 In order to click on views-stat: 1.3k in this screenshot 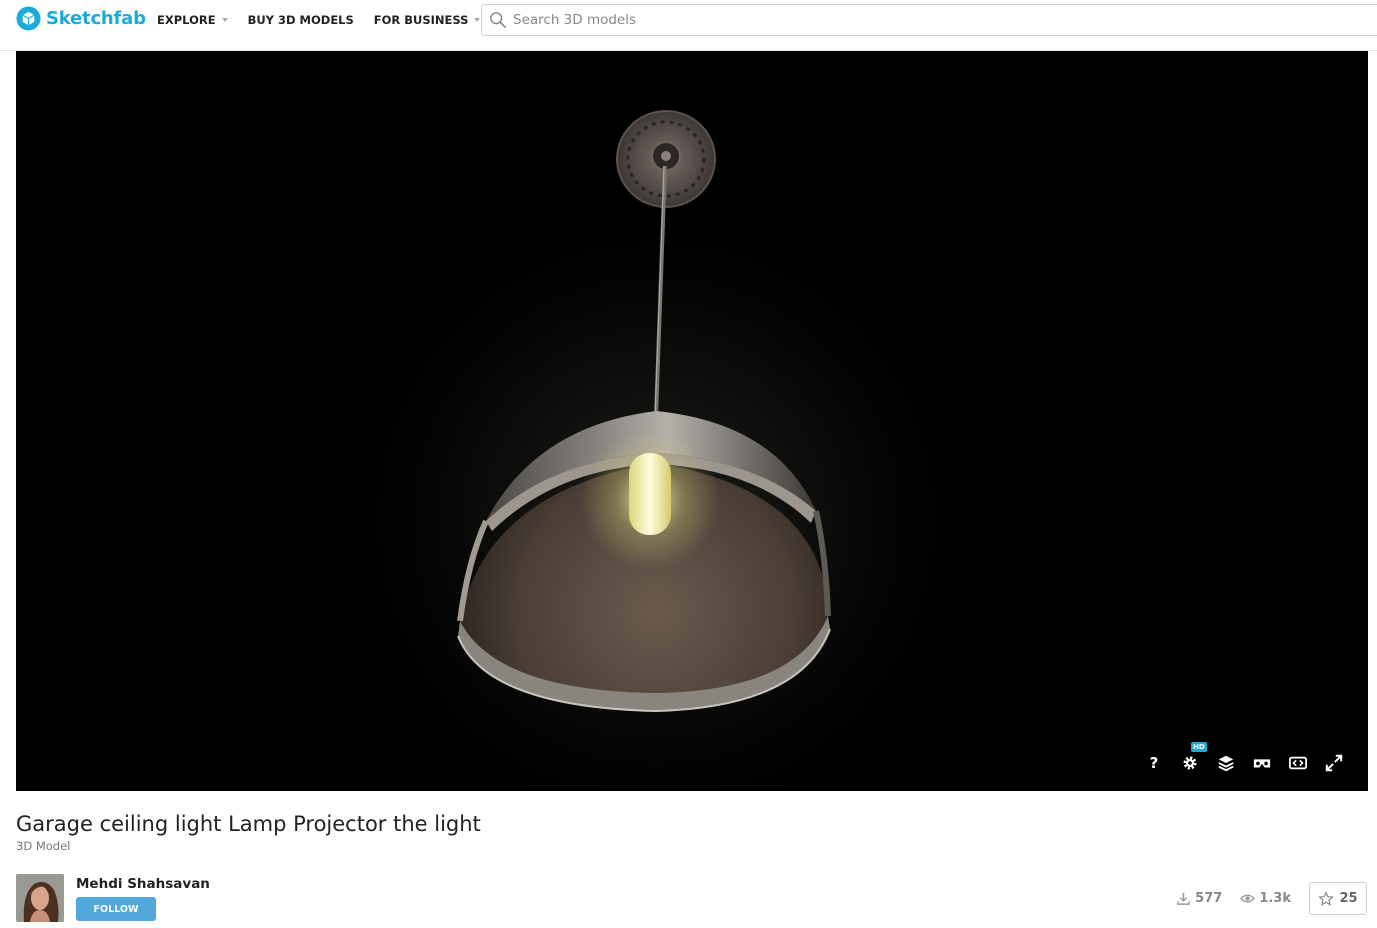, I will do `click(1265, 898)`.